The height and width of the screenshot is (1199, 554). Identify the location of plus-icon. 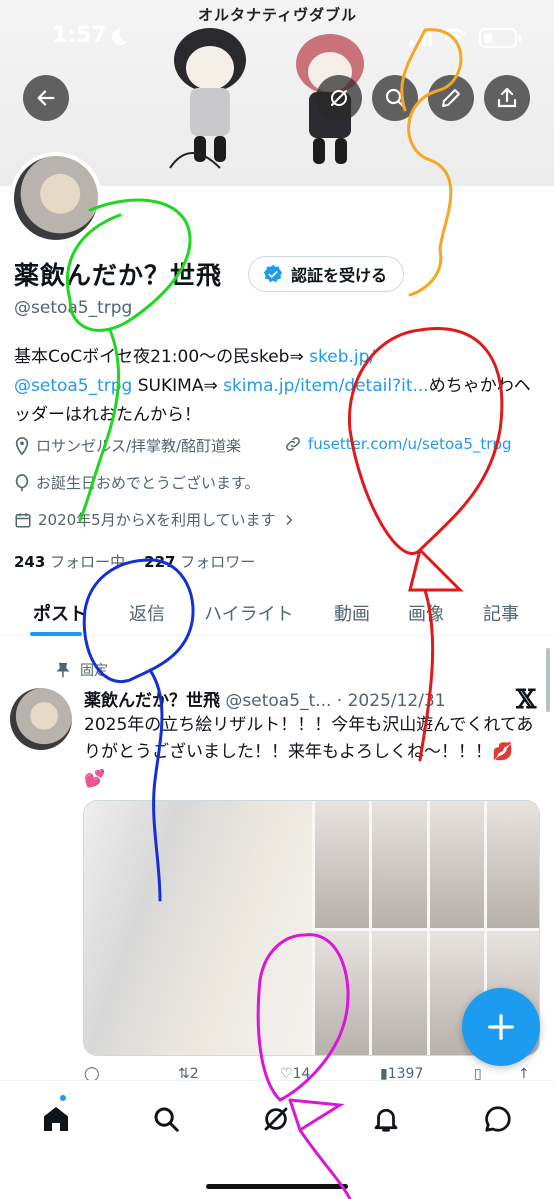
(501, 1027).